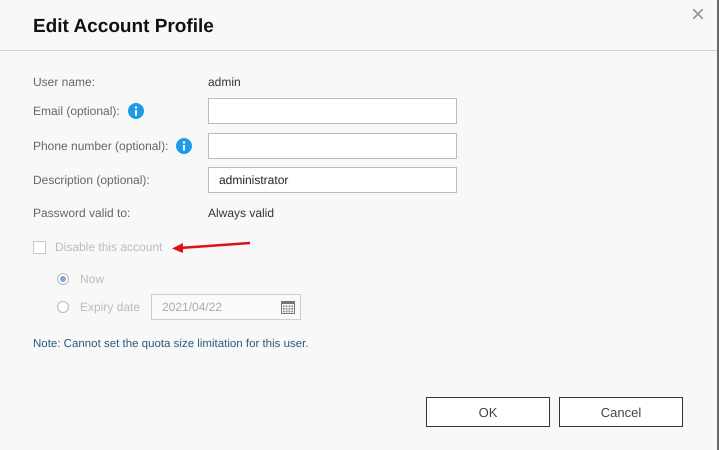 The width and height of the screenshot is (719, 450). I want to click on checkbox-label: Disable this account, so click(108, 247).